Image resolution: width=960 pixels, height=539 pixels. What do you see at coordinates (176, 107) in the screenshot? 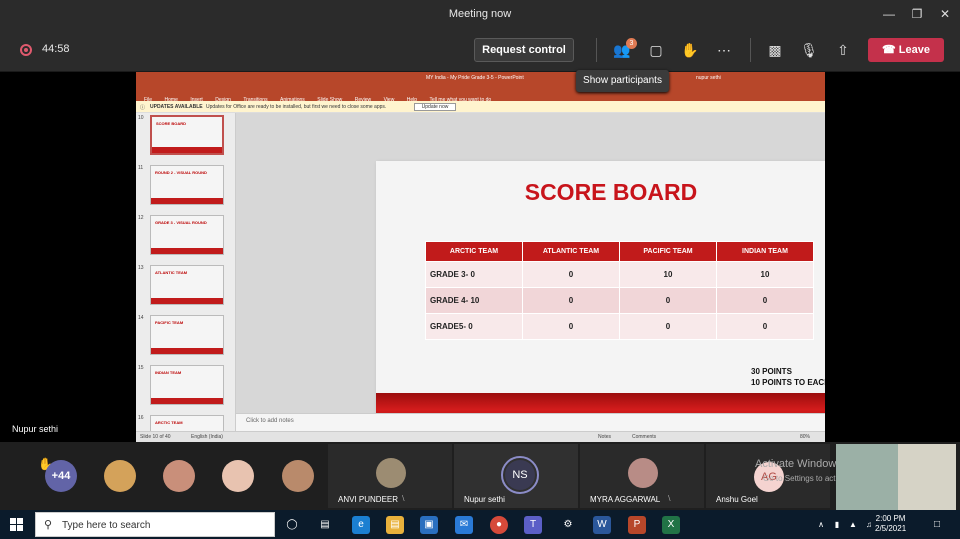
I see `update-label: UPDATES AVAILABLE` at bounding box center [176, 107].